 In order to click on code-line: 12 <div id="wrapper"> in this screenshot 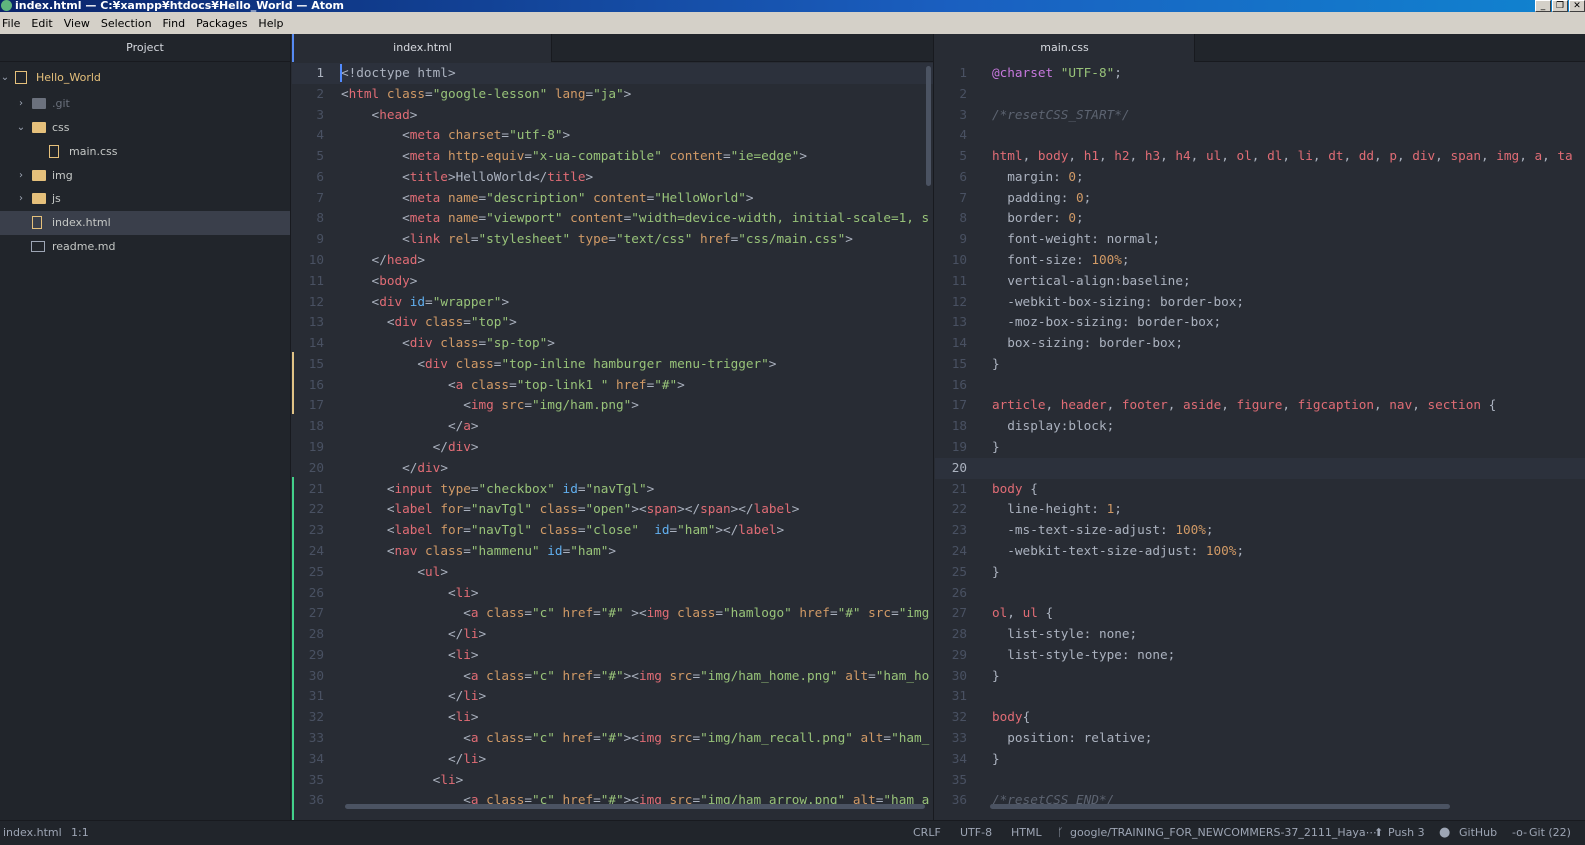, I will do `click(612, 302)`.